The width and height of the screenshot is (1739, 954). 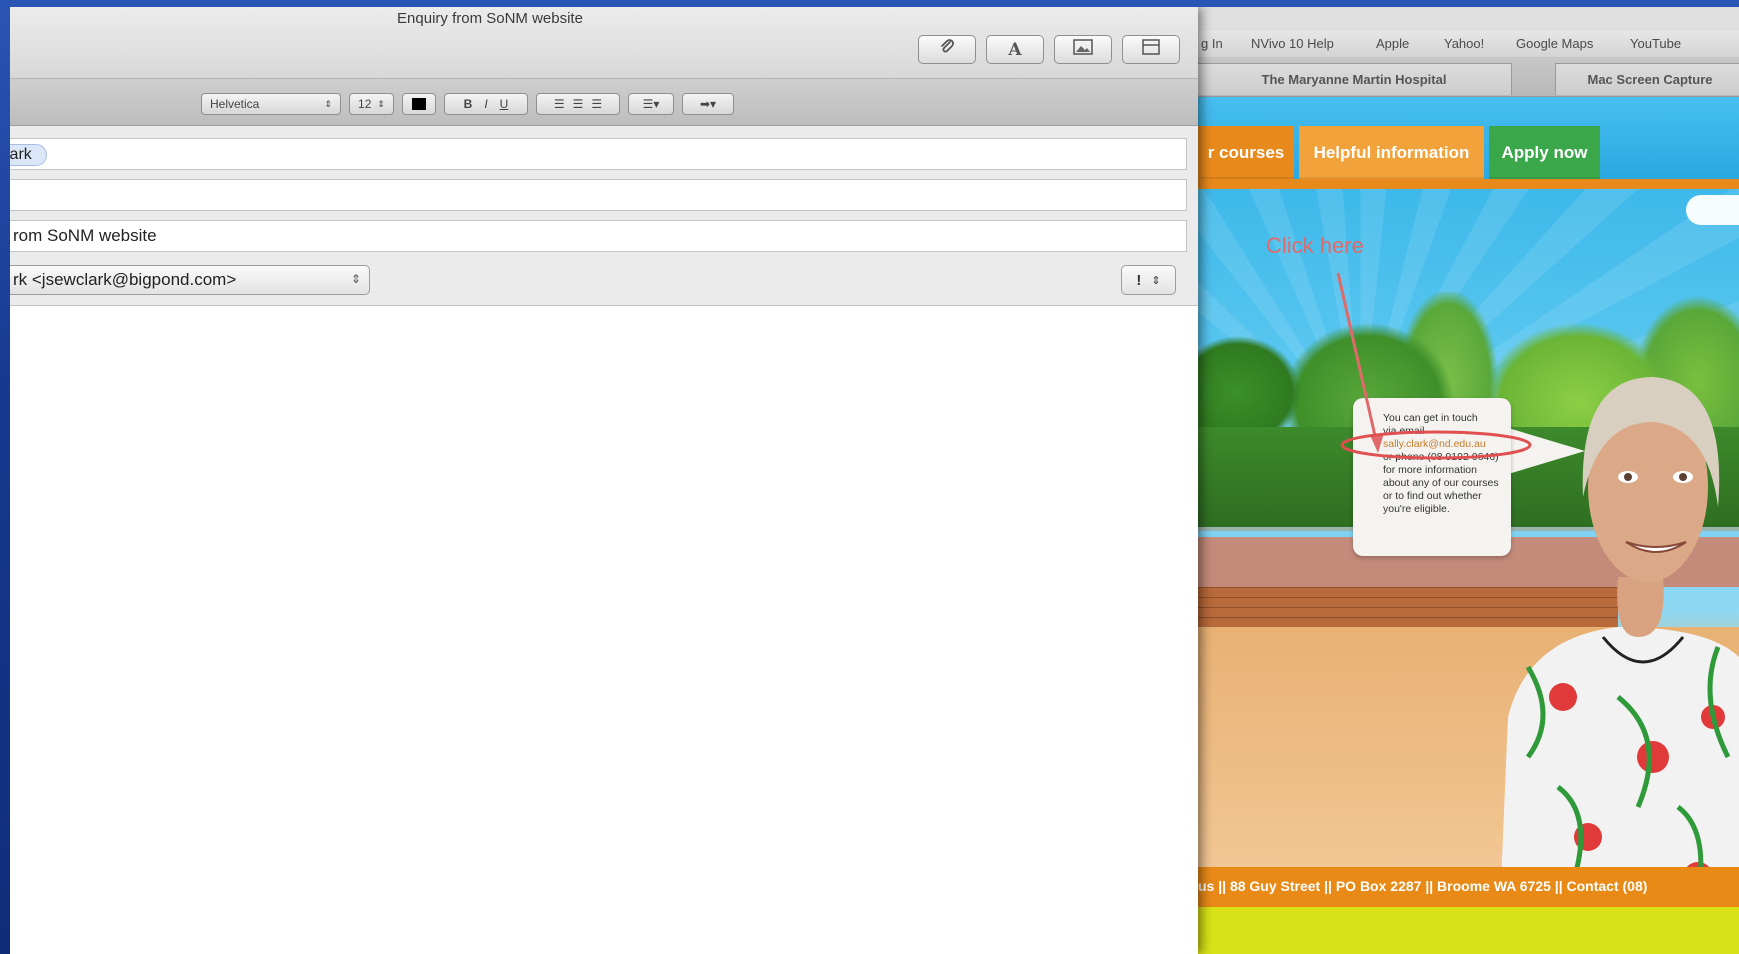 I want to click on font-letter-icon: A, so click(x=1015, y=49).